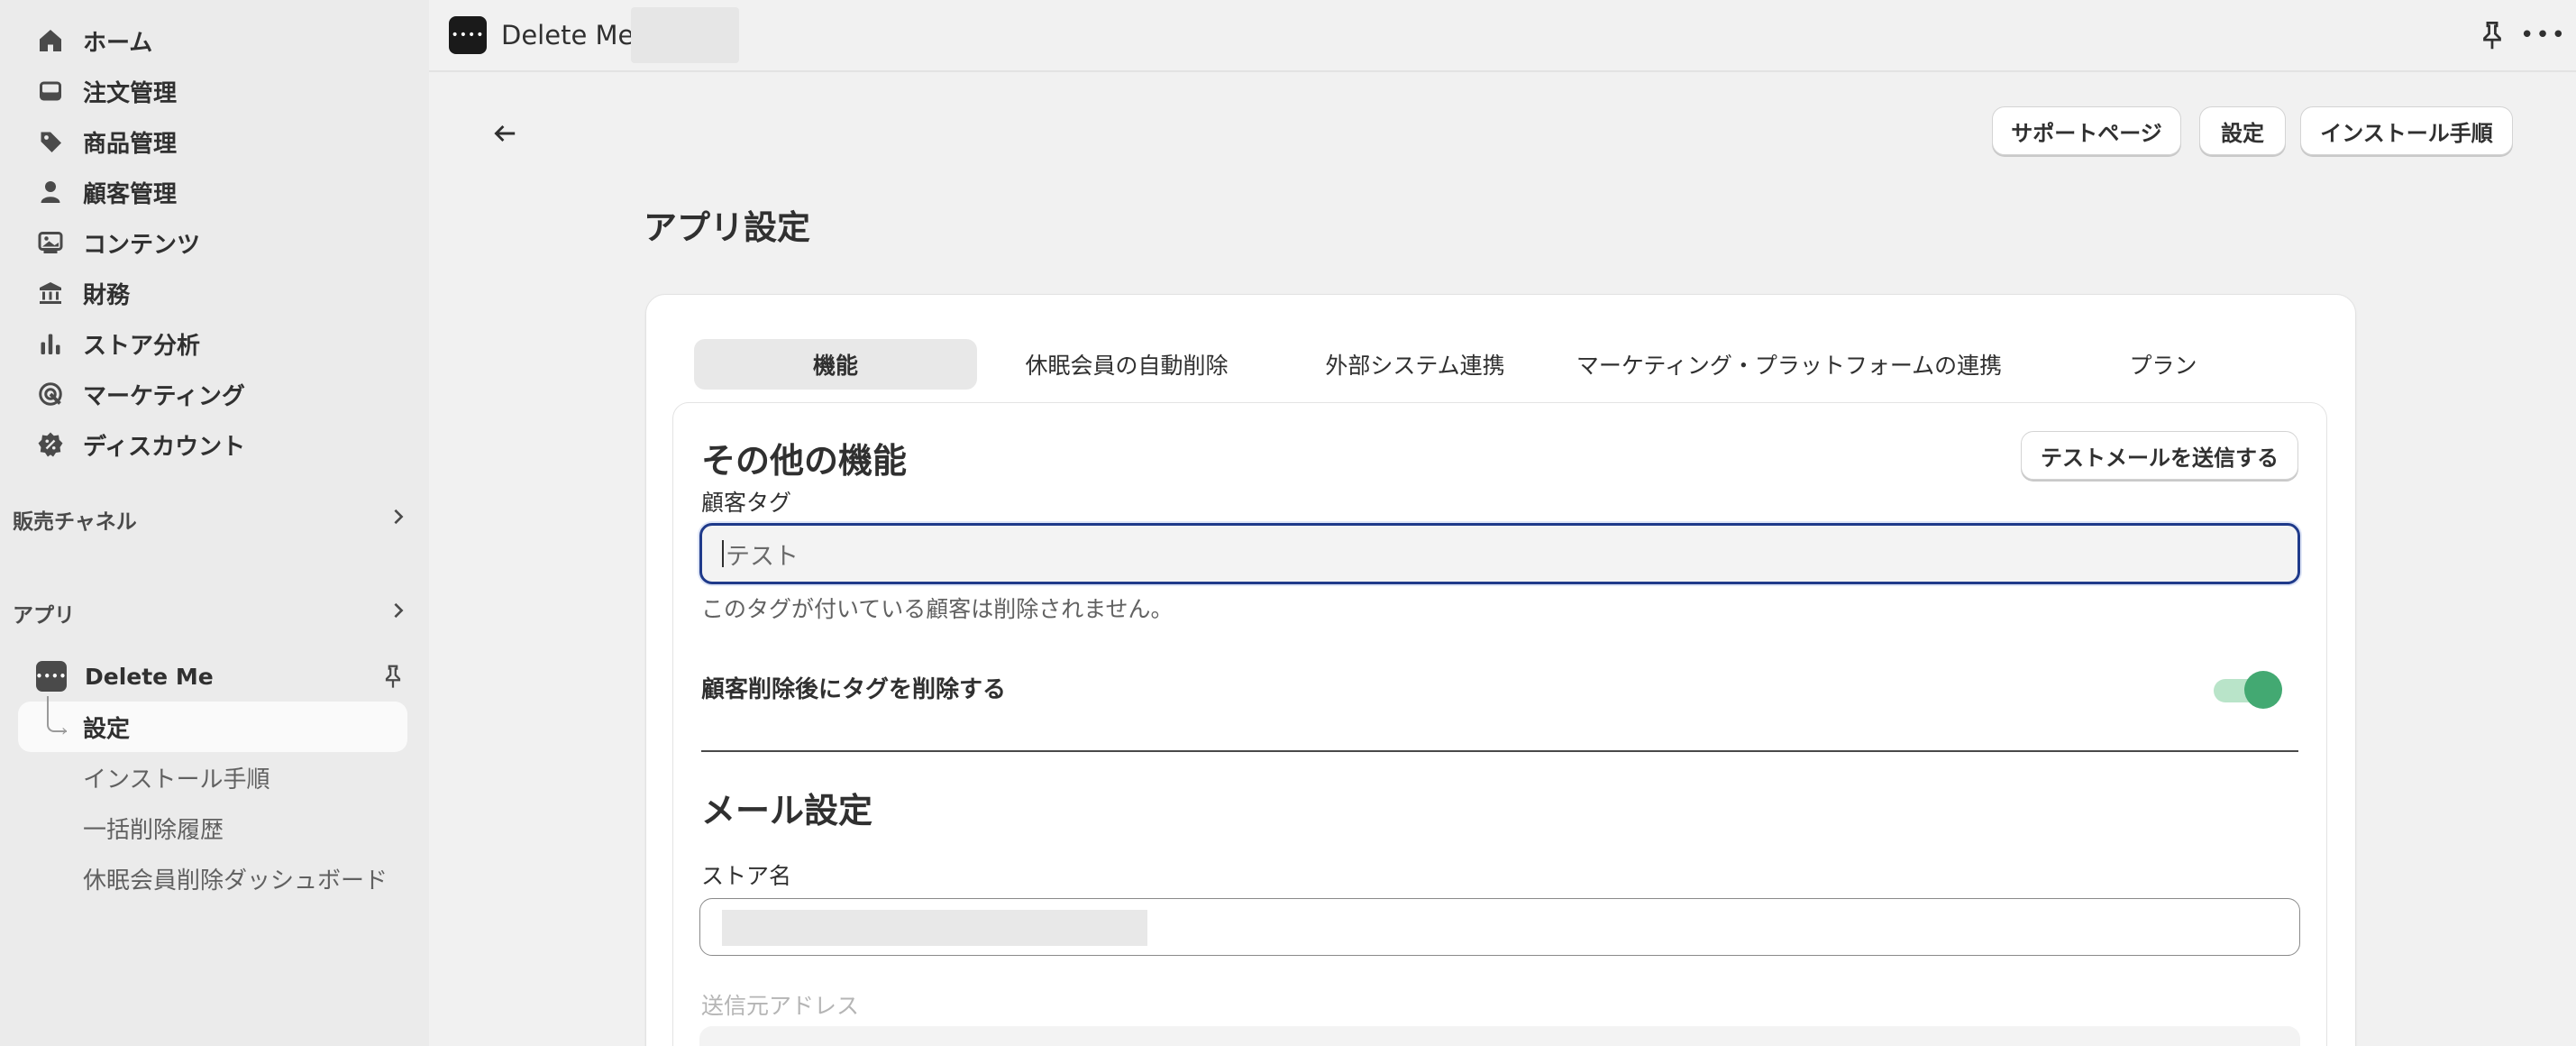 This screenshot has height=1046, width=2576. Describe the element at coordinates (106, 727) in the screenshot. I see `sidebar-subitem-settings: 設定` at that location.